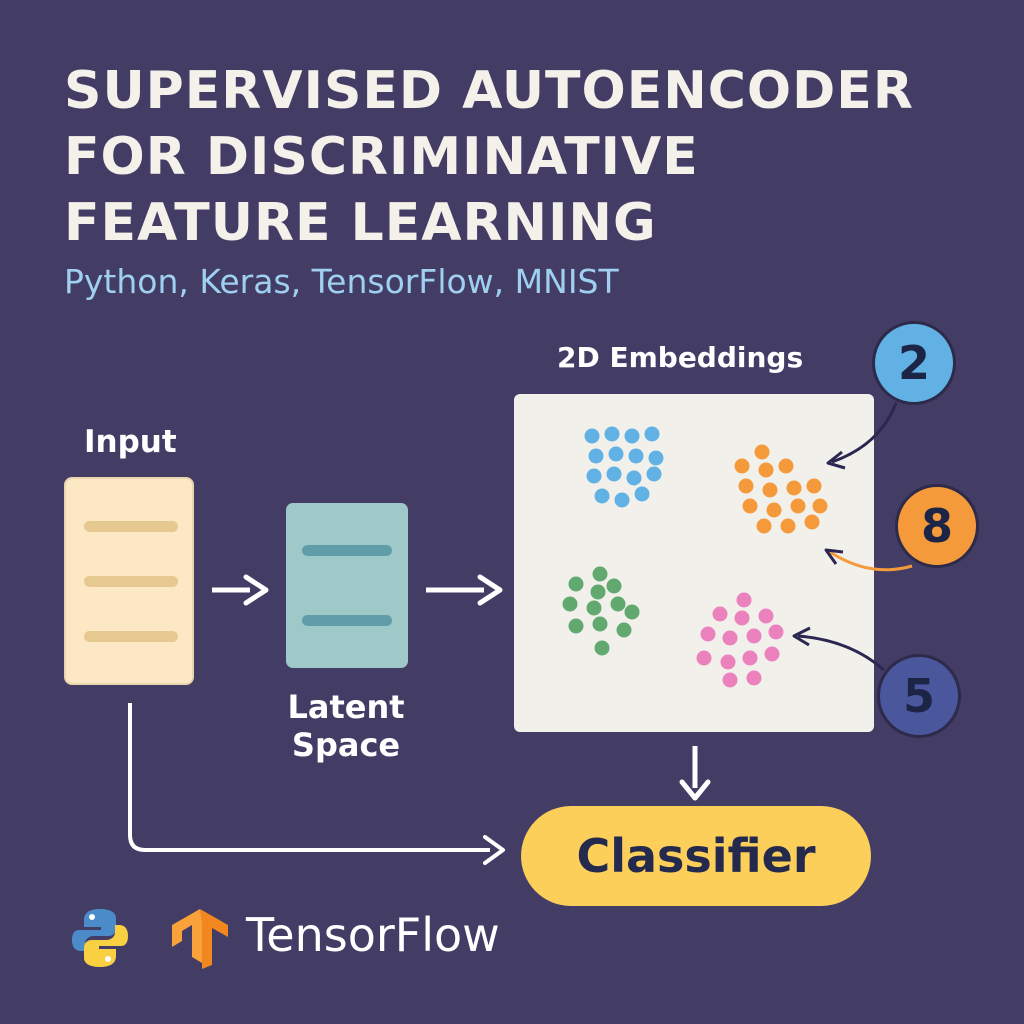  Describe the element at coordinates (464, 590) in the screenshot. I see `arrow-latent-to-embeddings` at that location.